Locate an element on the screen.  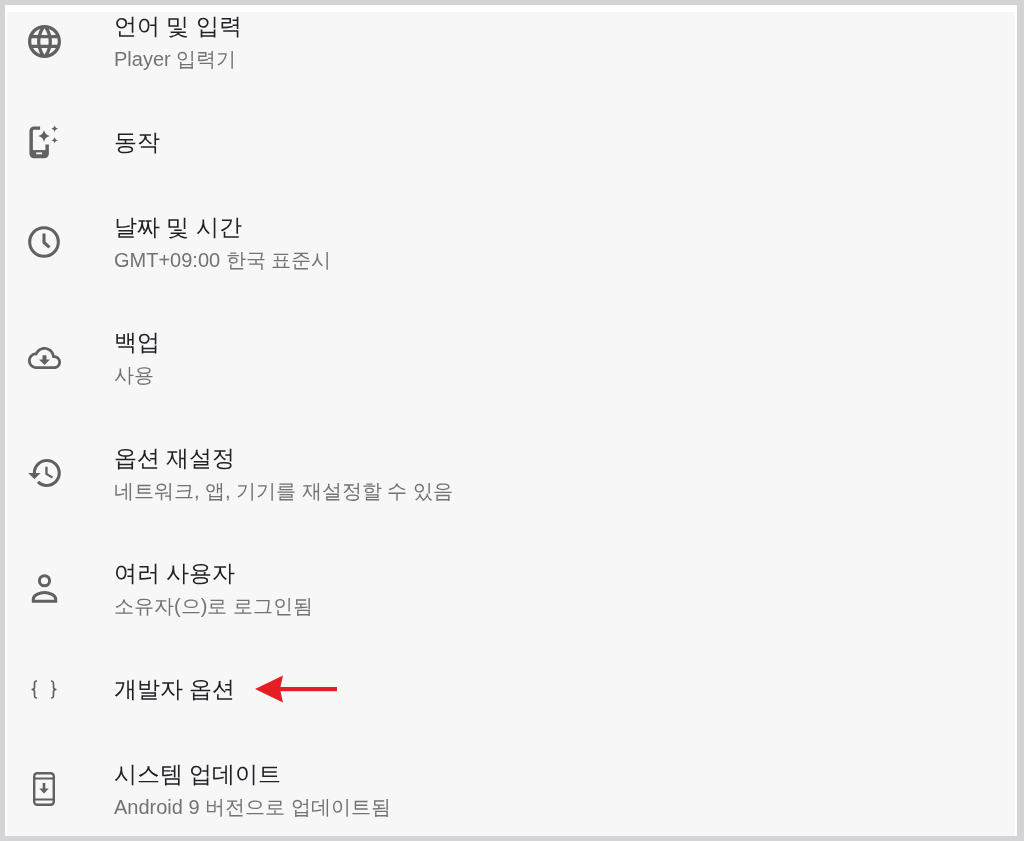
settings-item-title: 백업 is located at coordinates (137, 342).